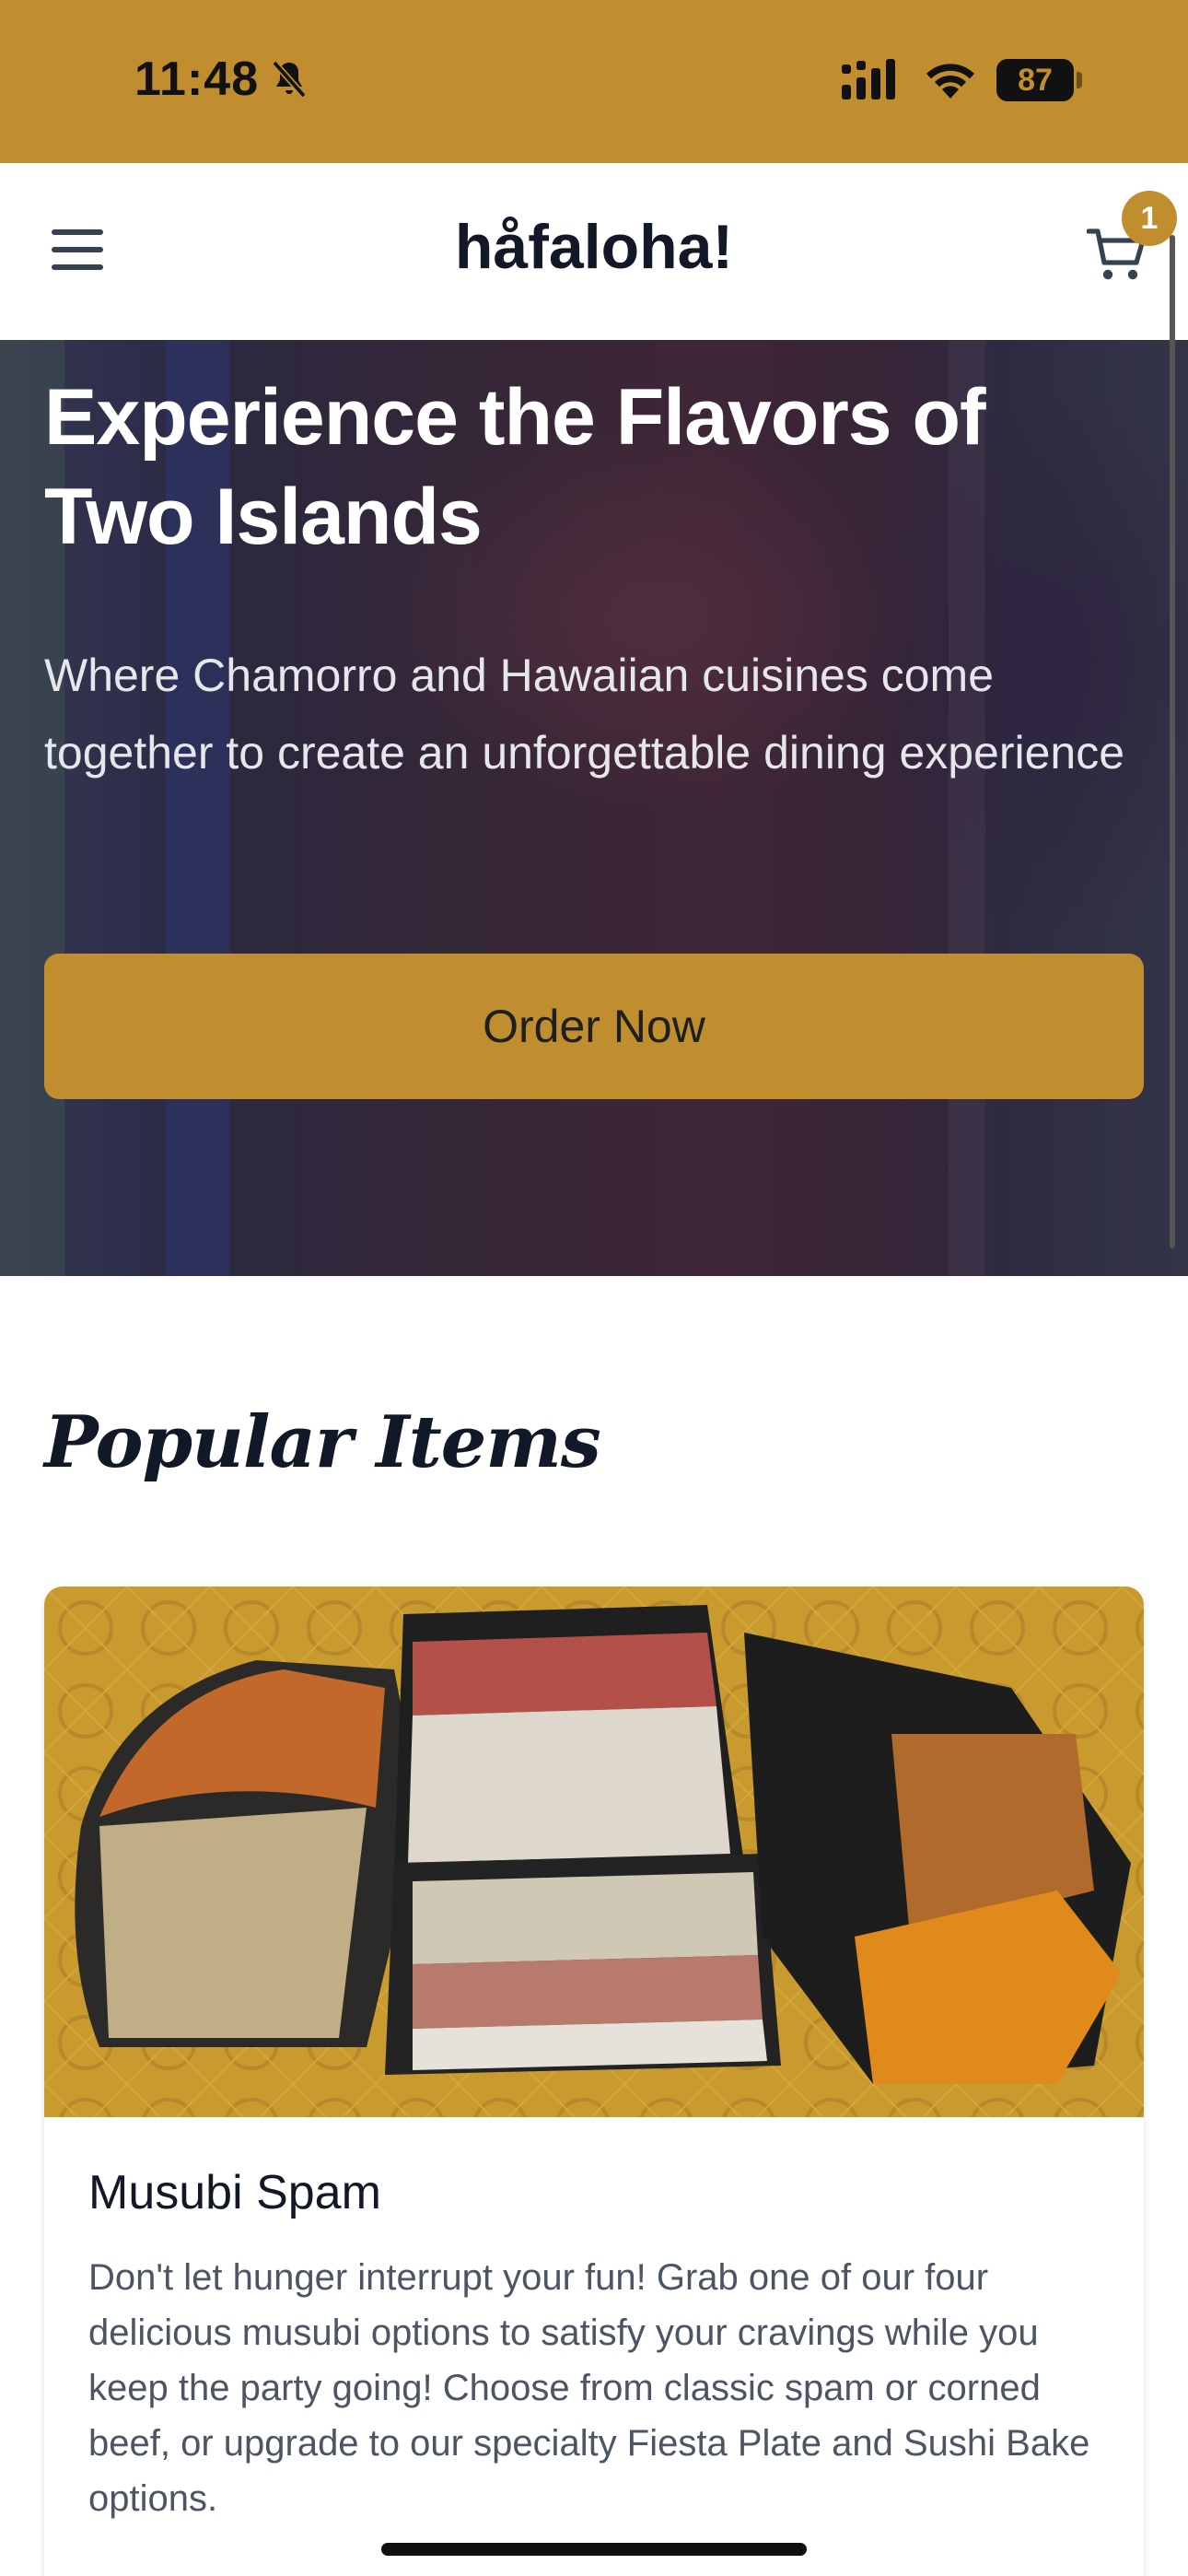 The image size is (1188, 2576). Describe the element at coordinates (234, 2192) in the screenshot. I see `menu-item-title: Musubi Spam` at that location.